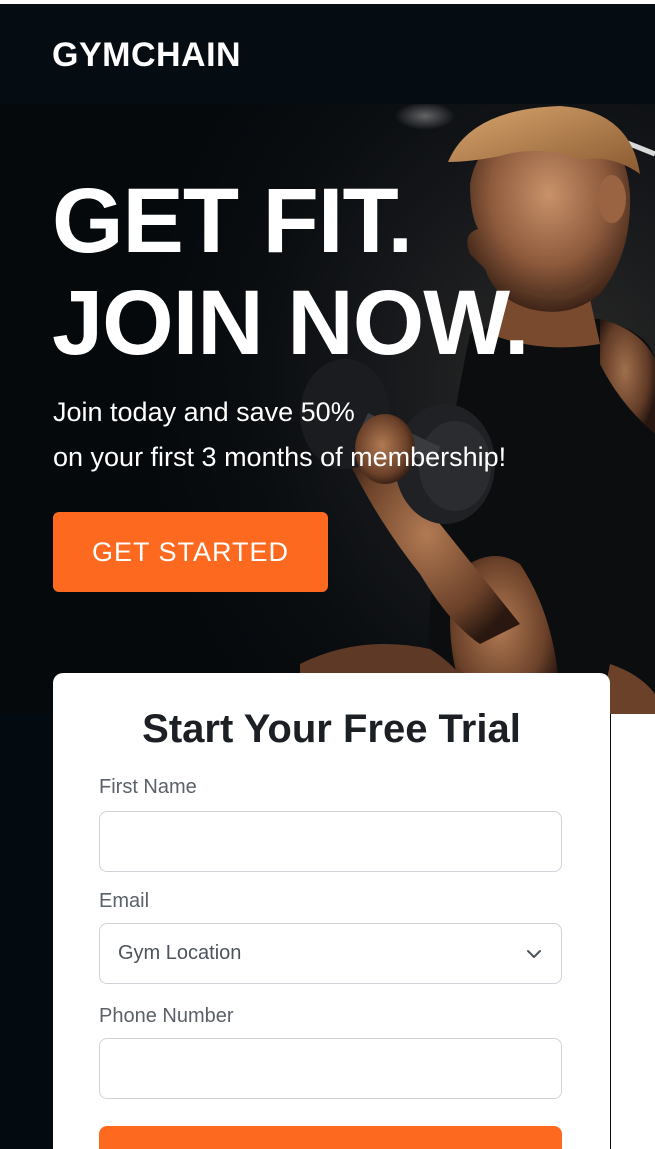 This screenshot has height=1149, width=655. Describe the element at coordinates (331, 729) in the screenshot. I see `form-title: Start Your Free Trial` at that location.